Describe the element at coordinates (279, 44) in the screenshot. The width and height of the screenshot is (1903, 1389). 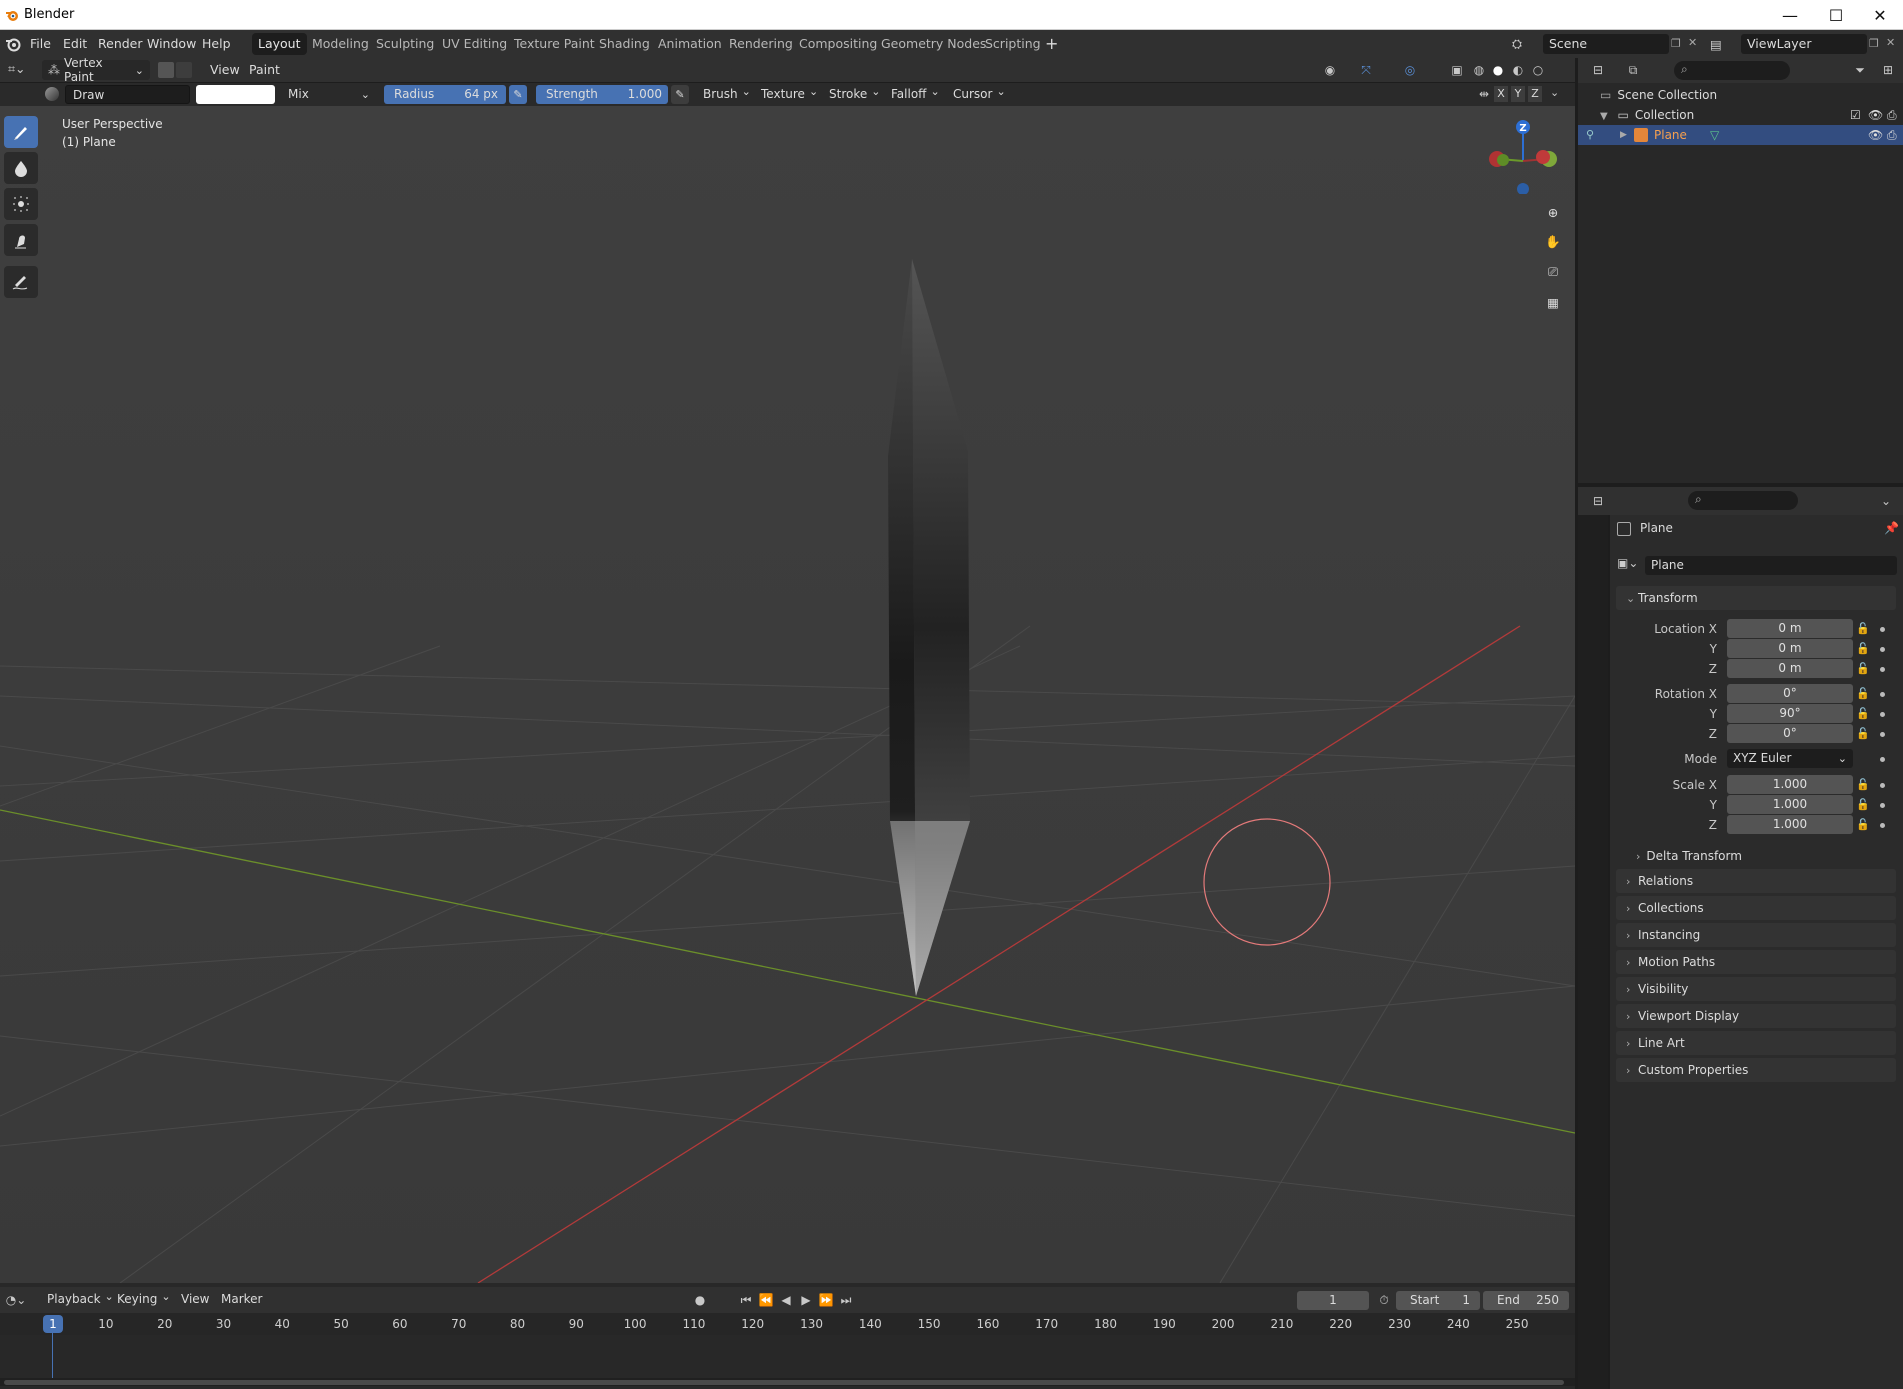
I see `tab-layout: Layout` at that location.